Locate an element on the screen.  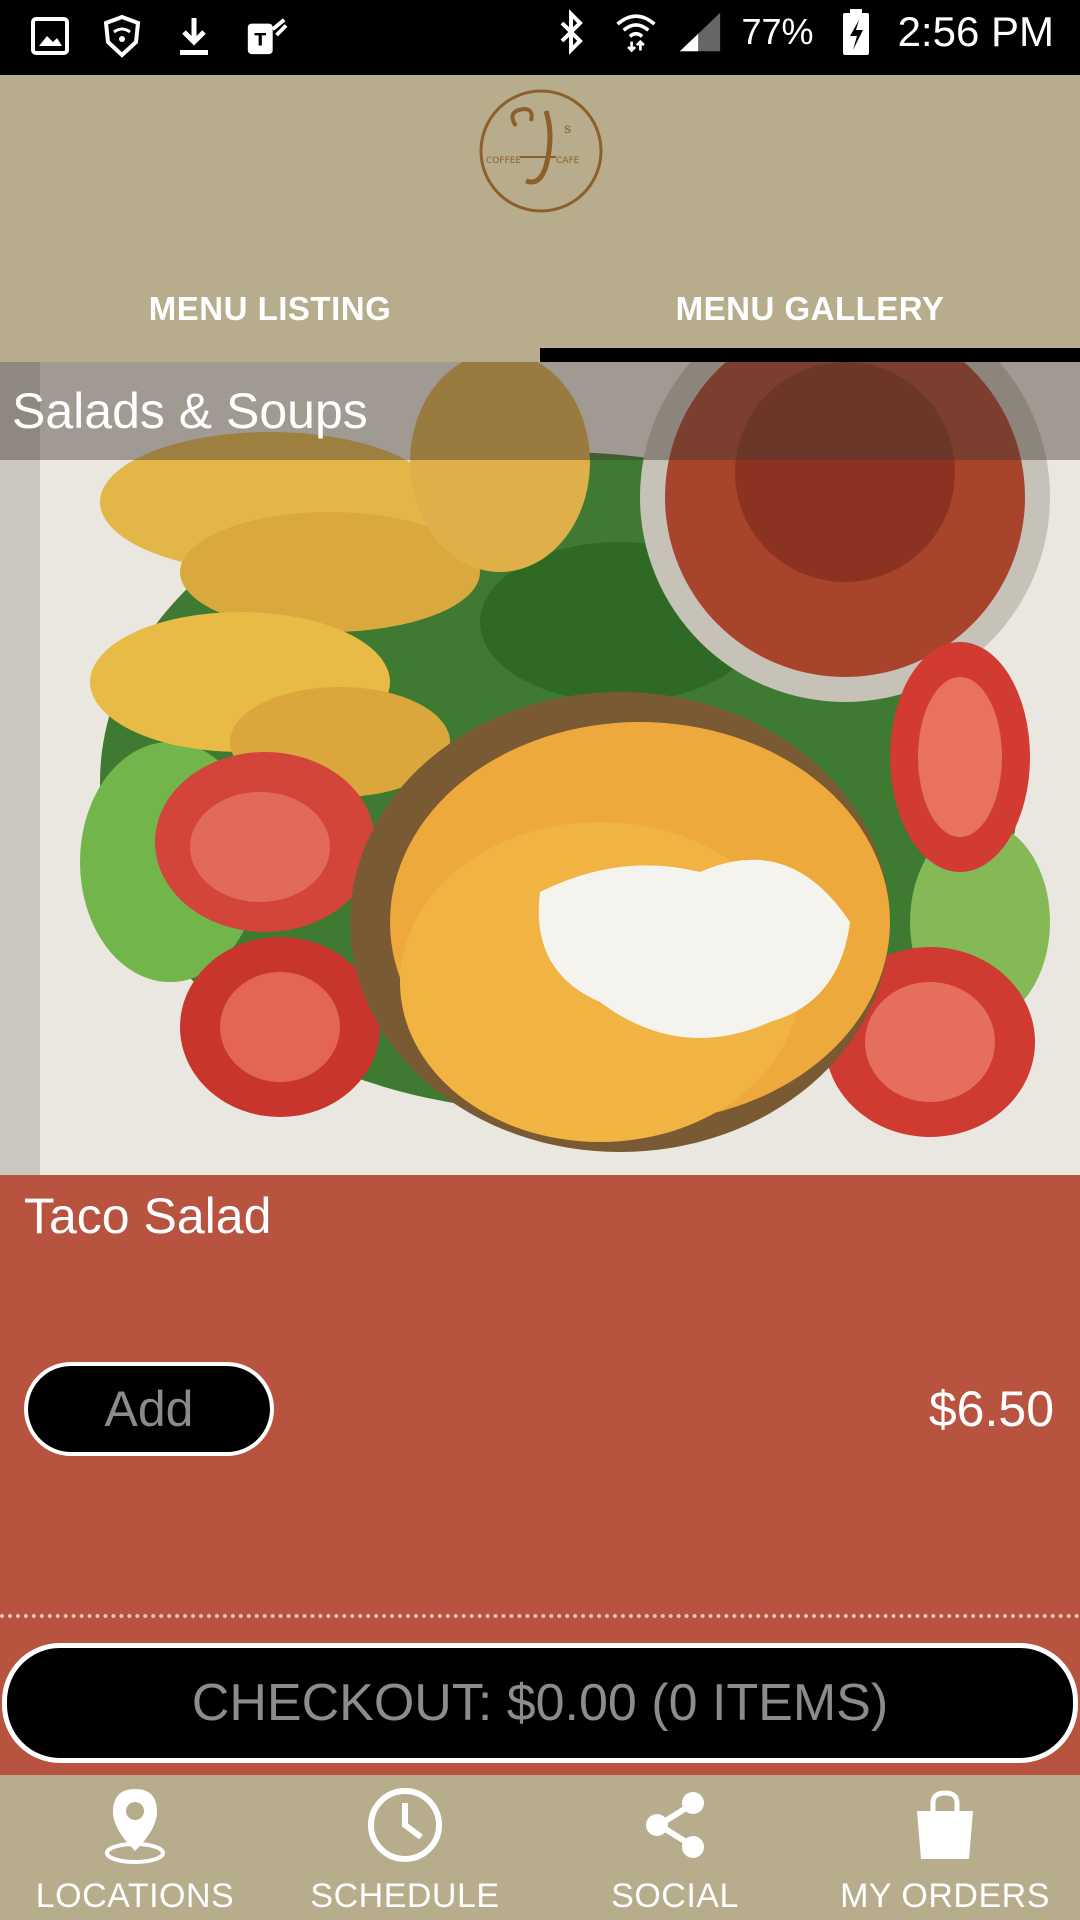
nav-locations: LOCATIONS is located at coordinates (135, 1847).